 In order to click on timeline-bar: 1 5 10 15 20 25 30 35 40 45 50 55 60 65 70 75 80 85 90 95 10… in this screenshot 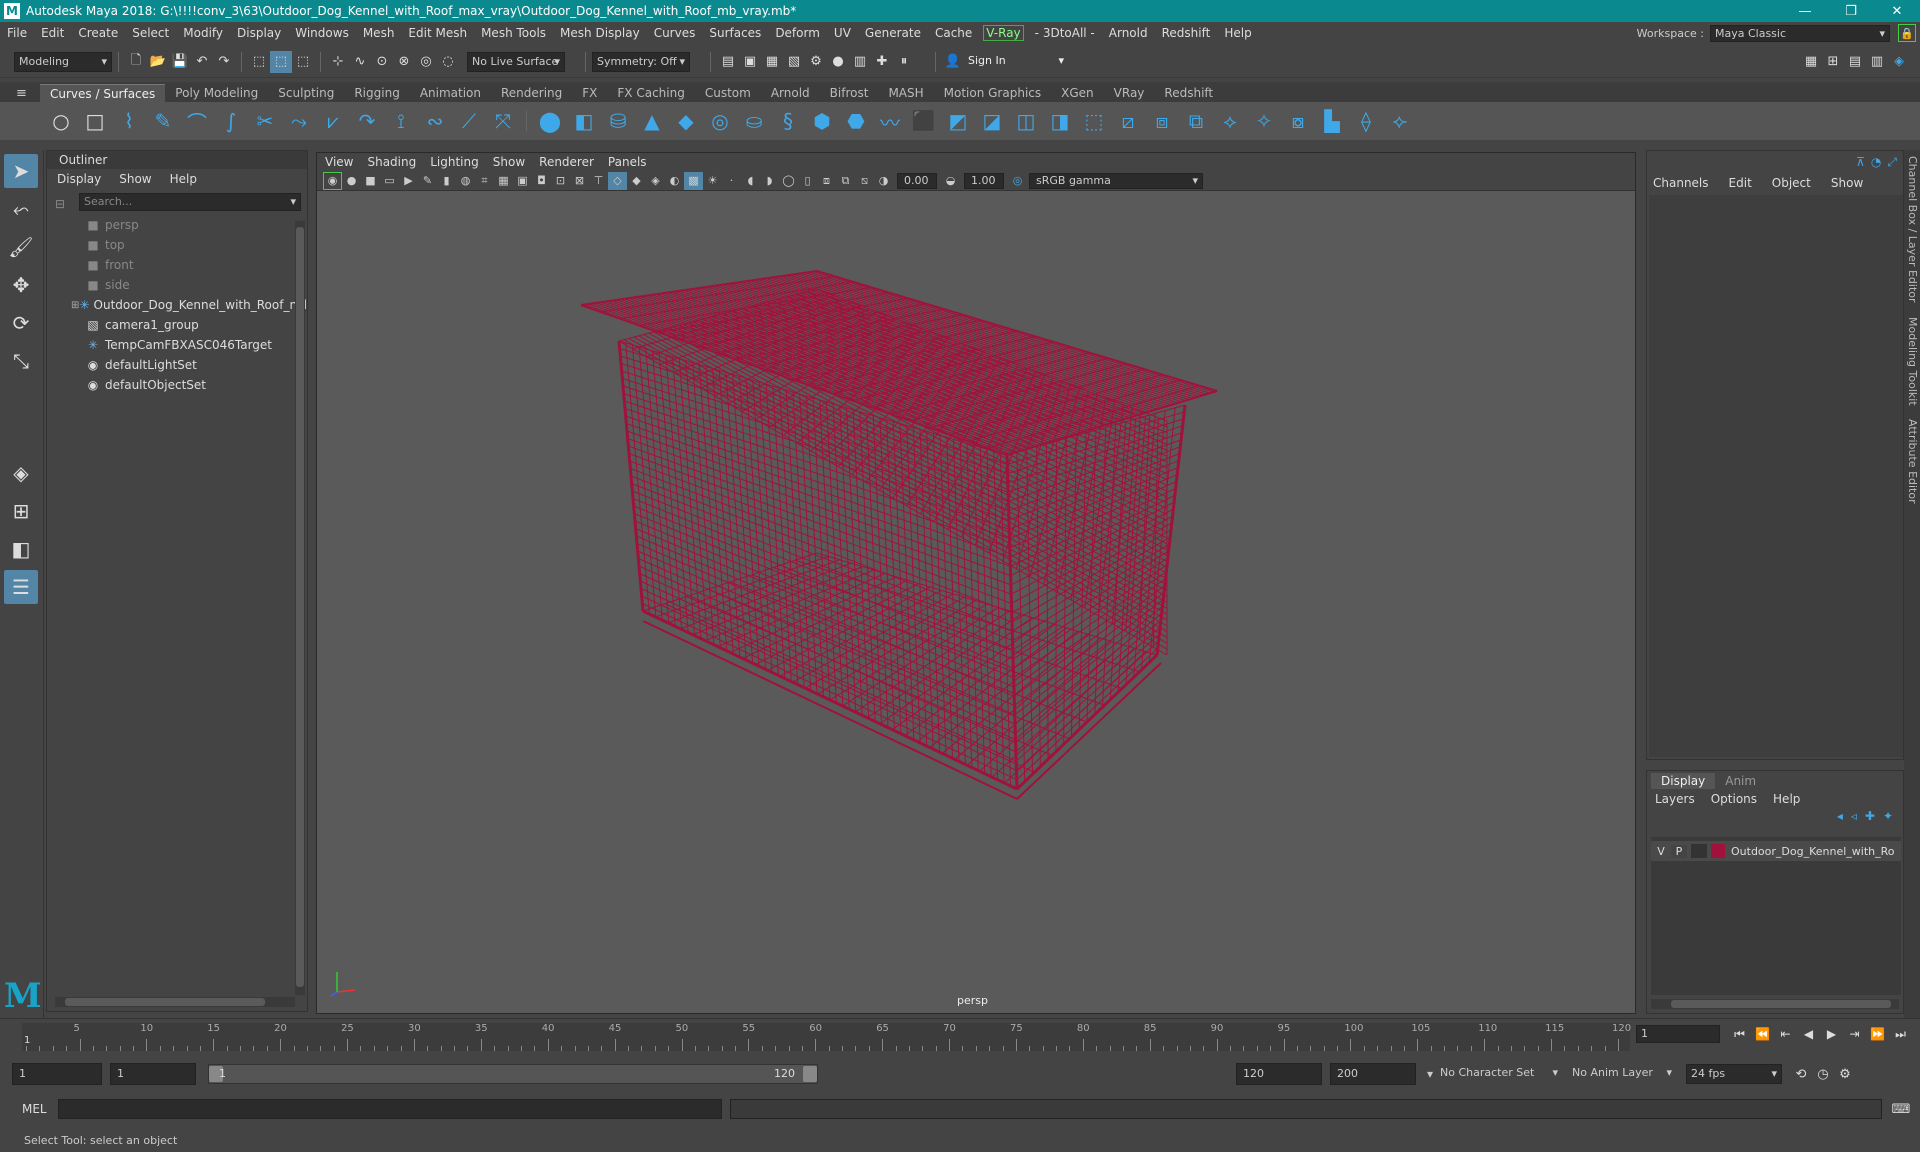, I will do `click(826, 1037)`.